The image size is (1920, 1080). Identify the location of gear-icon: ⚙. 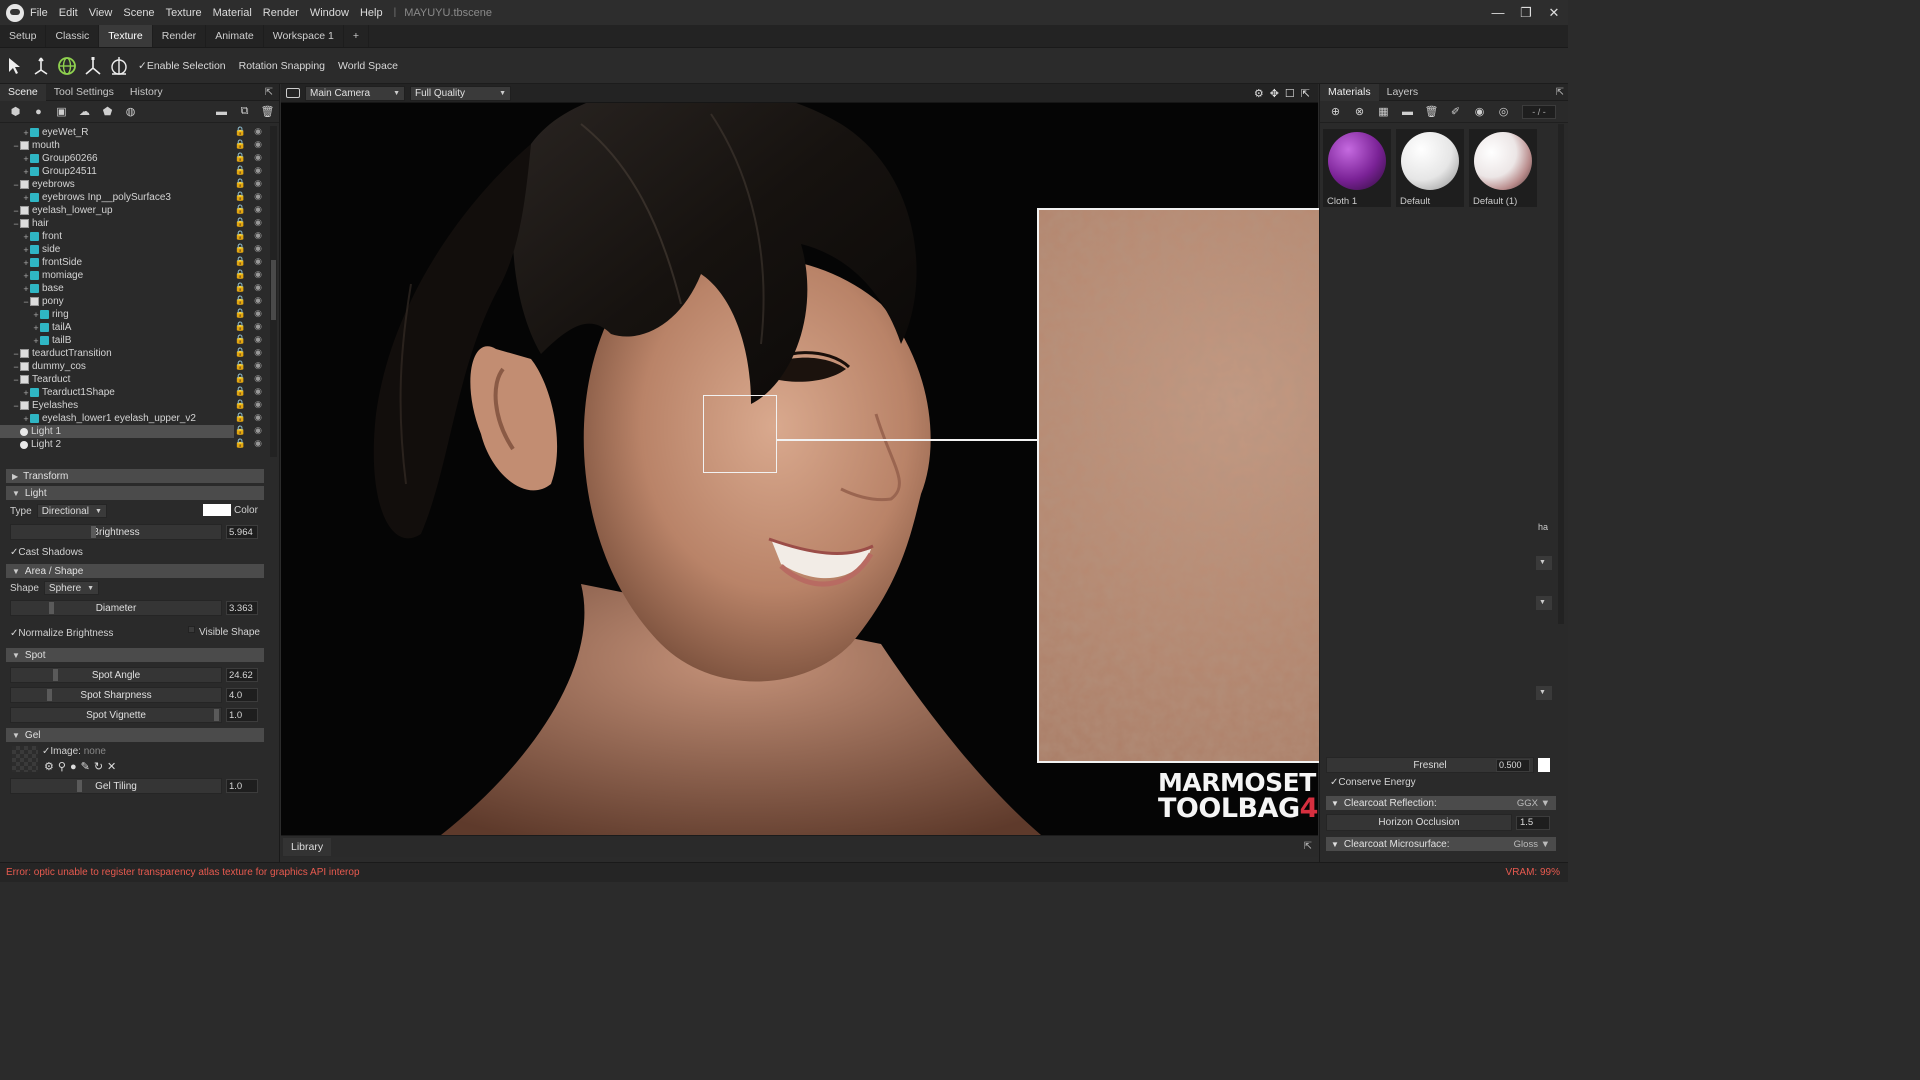
(51, 767).